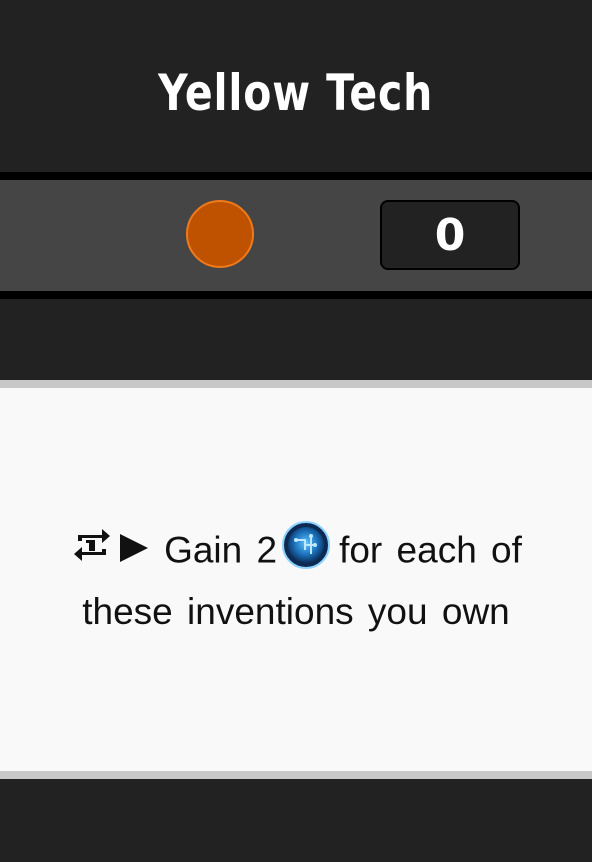  Describe the element at coordinates (220, 234) in the screenshot. I see `player-color-dot` at that location.